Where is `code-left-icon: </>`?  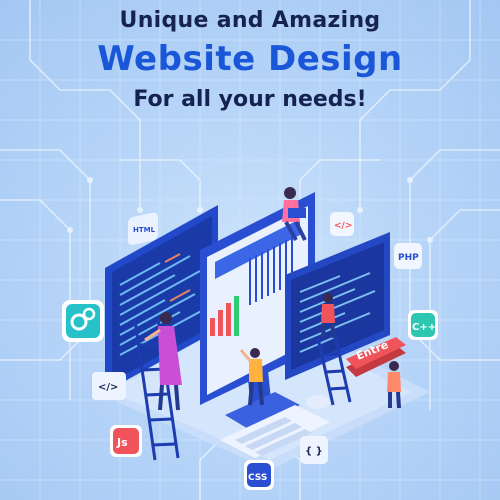 code-left-icon: </> is located at coordinates (109, 386).